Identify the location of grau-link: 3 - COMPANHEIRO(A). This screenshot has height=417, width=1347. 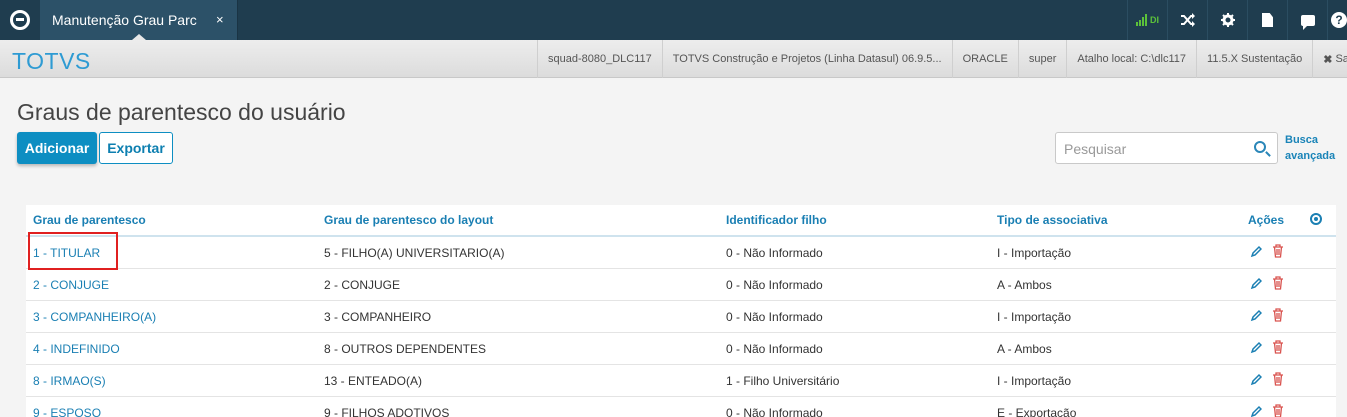
(94, 317).